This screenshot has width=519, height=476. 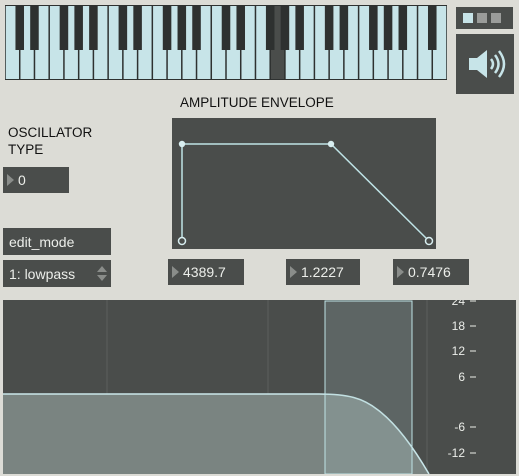 What do you see at coordinates (459, 326) in the screenshot?
I see `db-label: 18` at bounding box center [459, 326].